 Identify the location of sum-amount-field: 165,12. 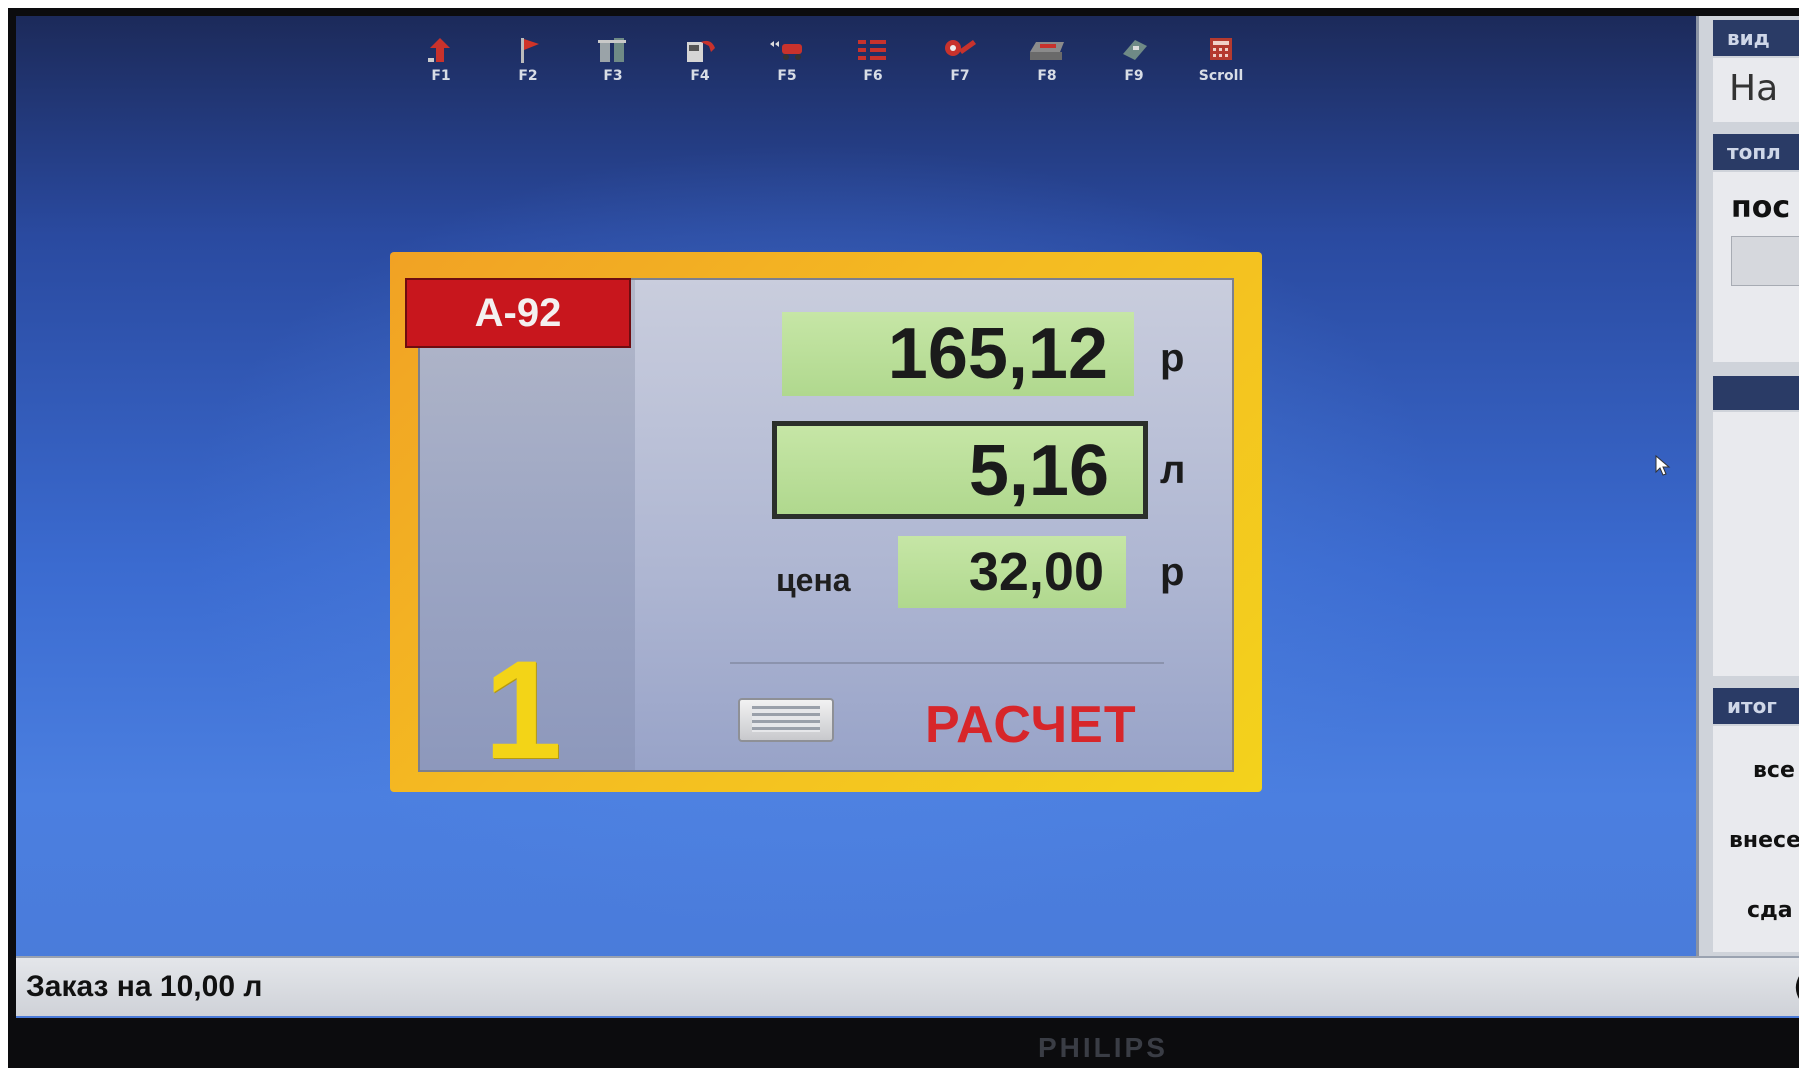
(958, 354).